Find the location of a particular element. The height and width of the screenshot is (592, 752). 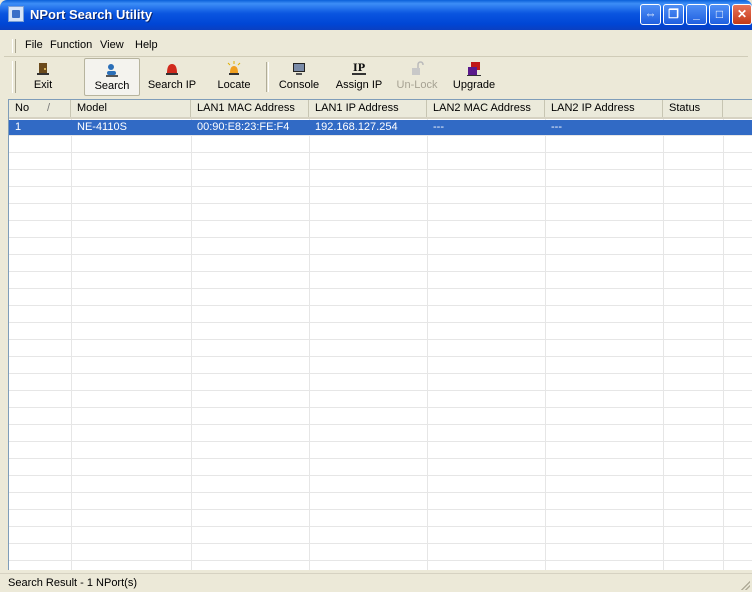

assign-ip-button: IP Assign IP is located at coordinates (359, 77).